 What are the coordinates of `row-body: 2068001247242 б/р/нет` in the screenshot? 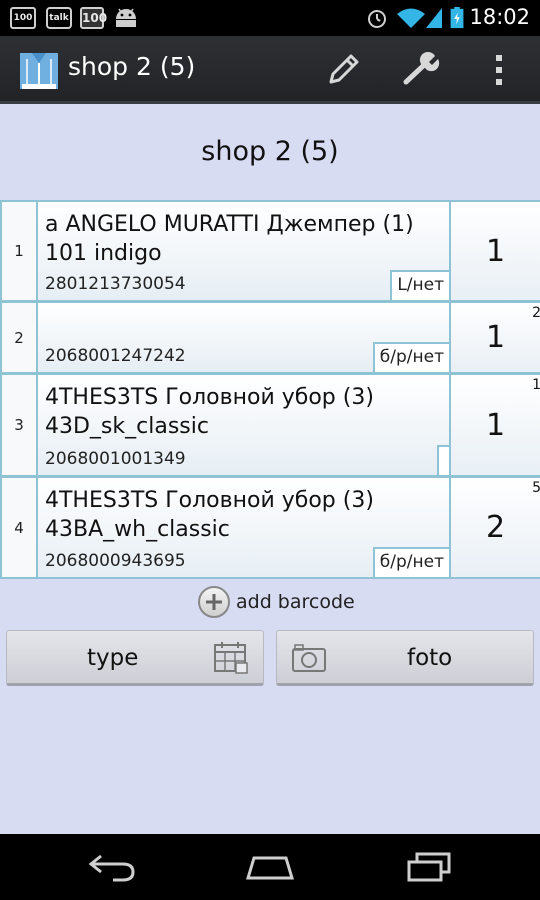 It's located at (243, 337).